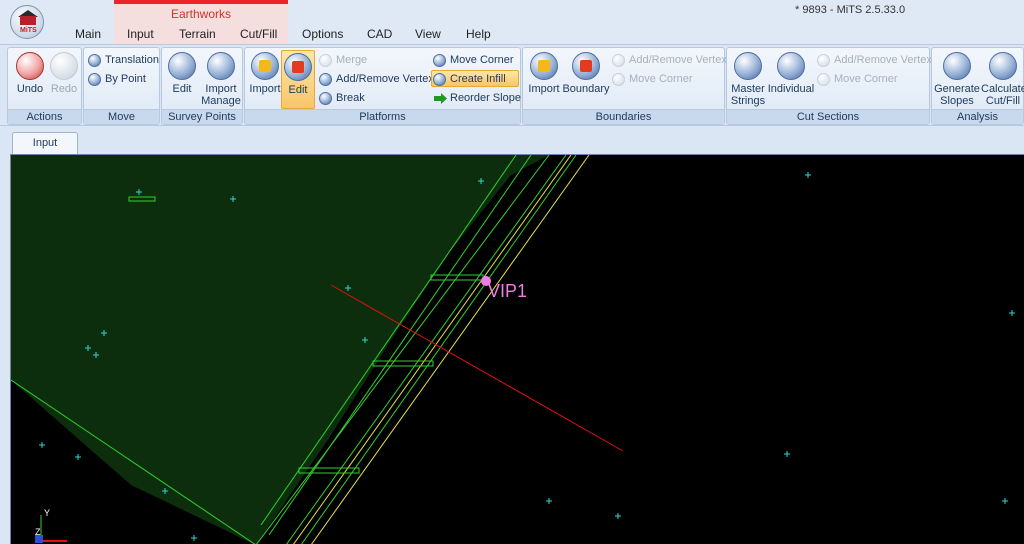  Describe the element at coordinates (485, 98) in the screenshot. I see `reorder-slope-label: Reorder Slope` at that location.